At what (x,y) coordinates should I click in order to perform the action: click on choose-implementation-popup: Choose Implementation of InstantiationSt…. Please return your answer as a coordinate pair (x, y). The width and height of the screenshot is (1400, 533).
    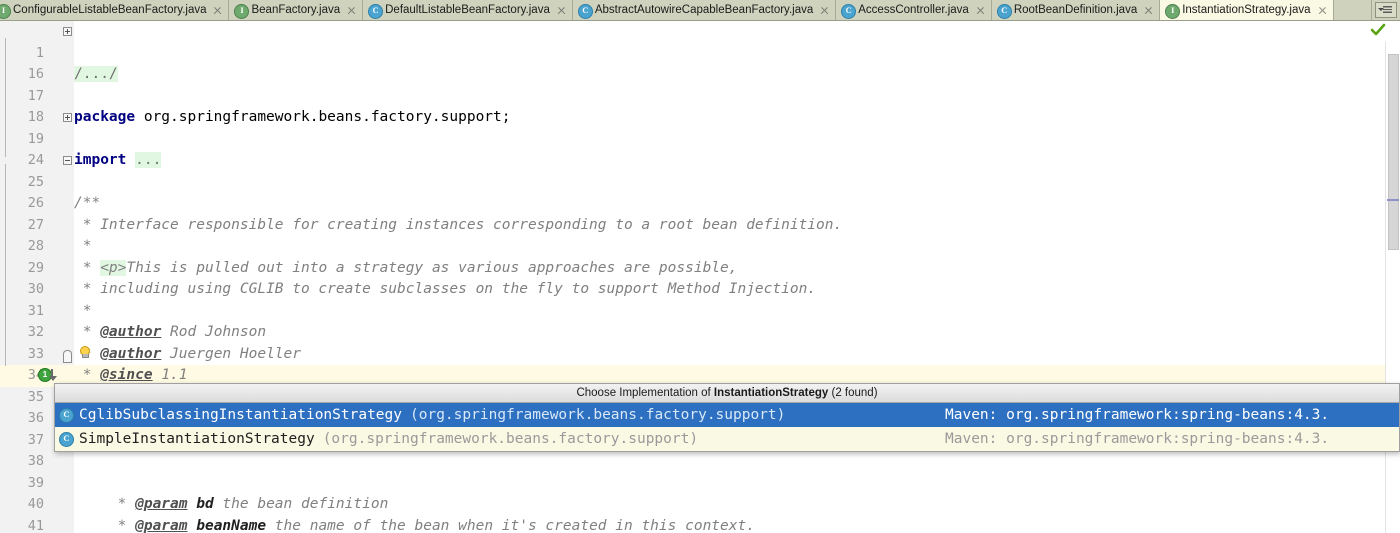
    Looking at the image, I should click on (727, 417).